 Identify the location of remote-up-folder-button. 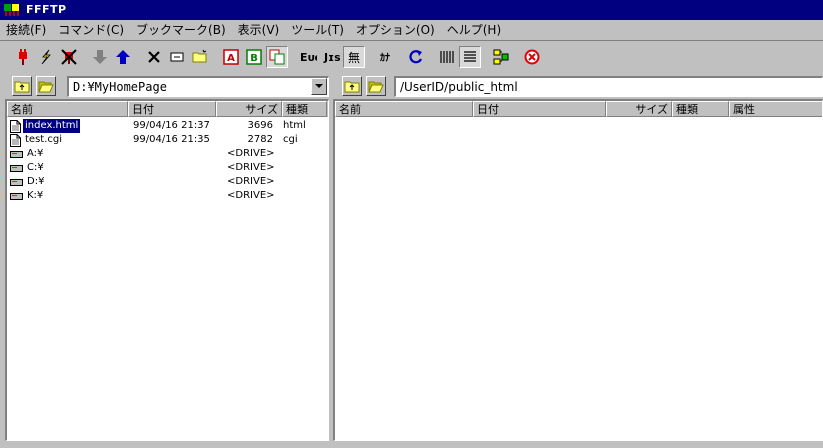
(352, 86).